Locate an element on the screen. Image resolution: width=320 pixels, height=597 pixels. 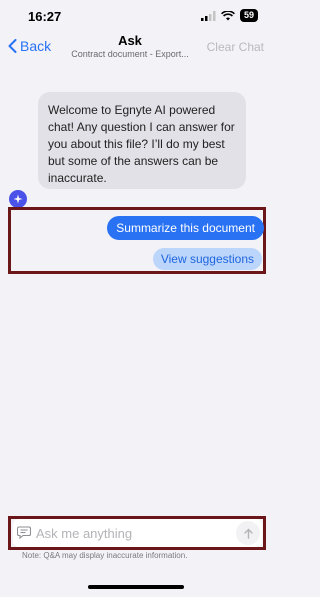
summarize-document-button: Summarize this document is located at coordinates (185, 228).